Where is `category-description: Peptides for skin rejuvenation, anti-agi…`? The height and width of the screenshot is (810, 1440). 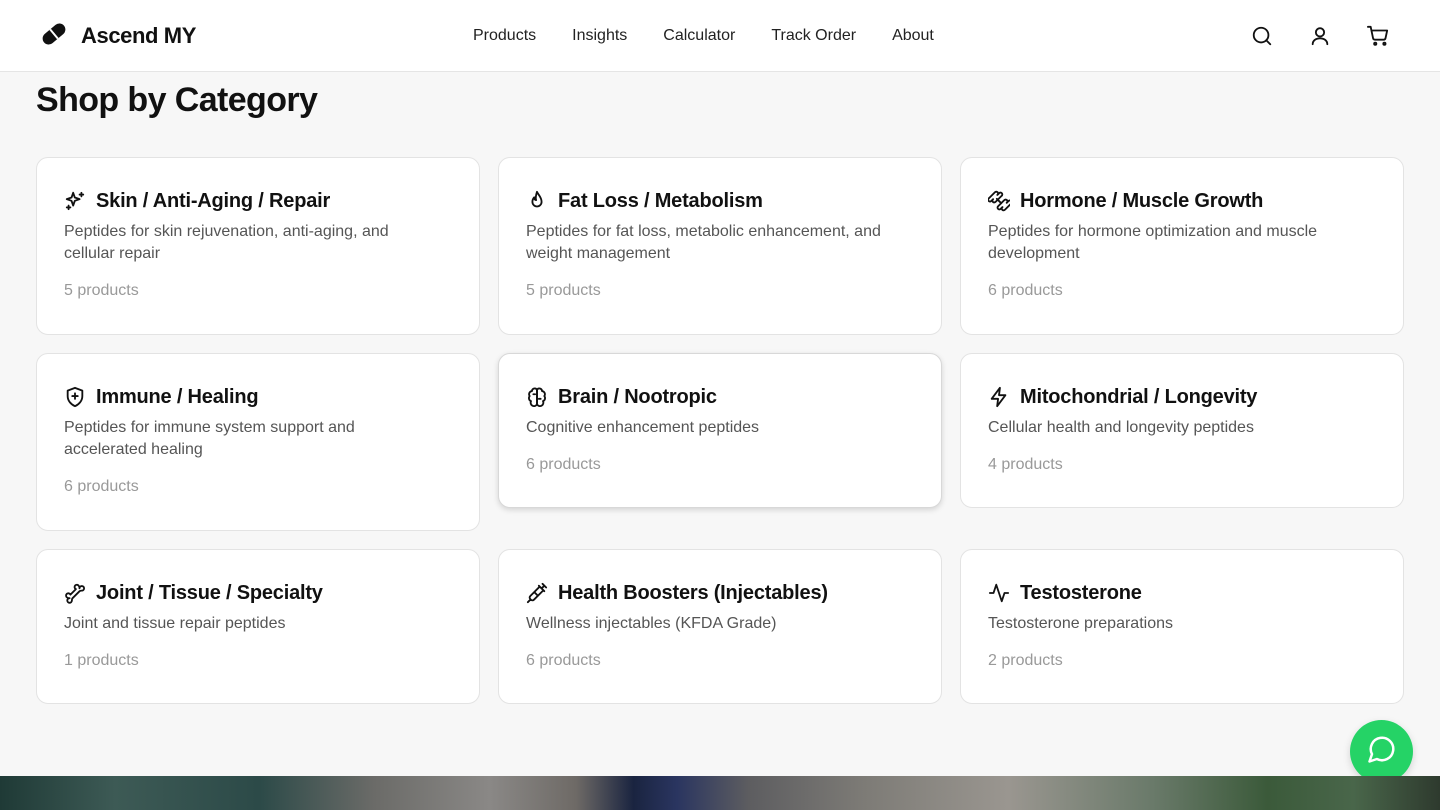 category-description: Peptides for skin rejuvenation, anti-agi… is located at coordinates (226, 242).